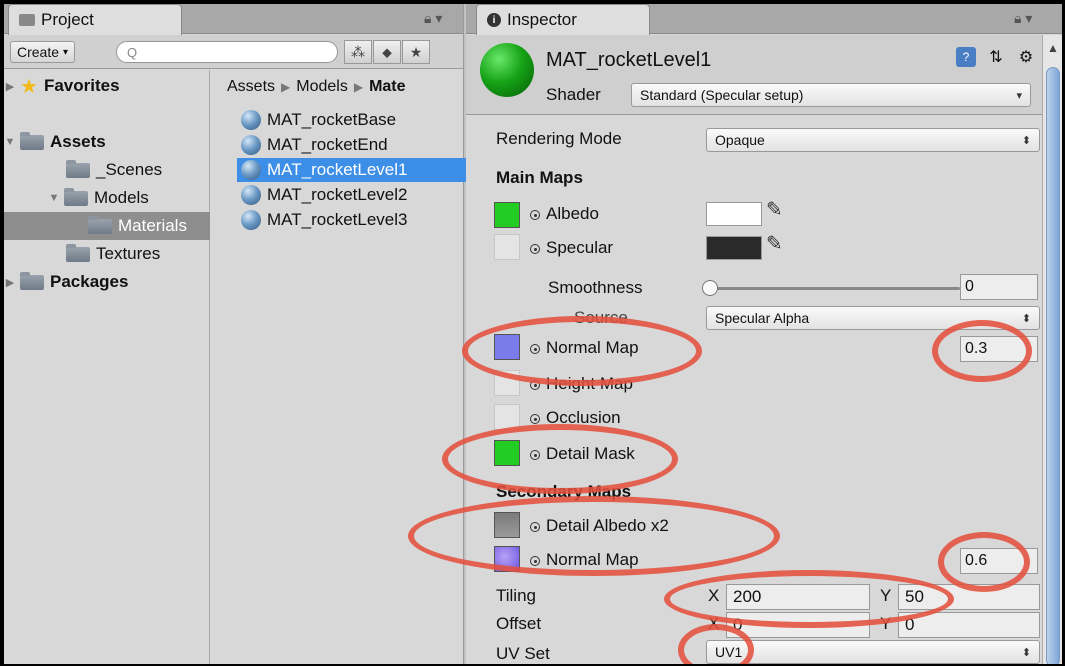  Describe the element at coordinates (358, 52) in the screenshot. I see `filter-by-type-icon: ⁂` at that location.